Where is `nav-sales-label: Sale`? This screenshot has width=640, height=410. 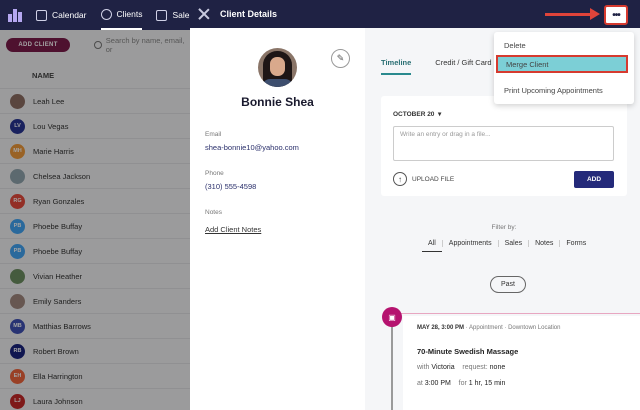 nav-sales-label: Sale is located at coordinates (181, 15).